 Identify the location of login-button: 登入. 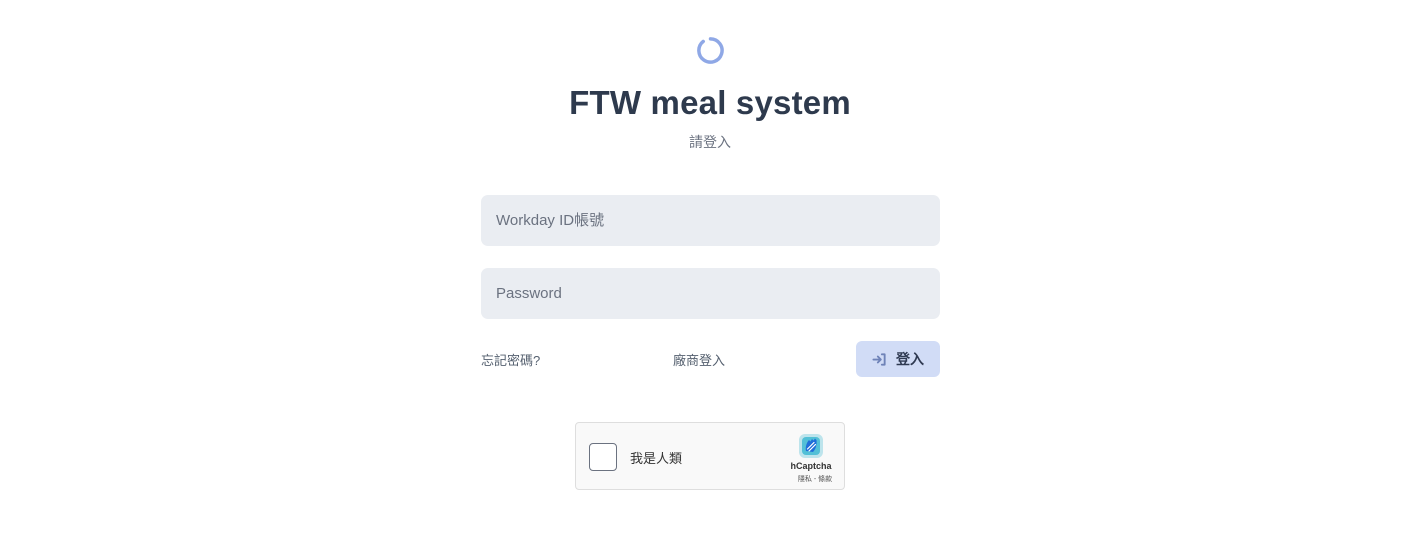
(898, 359).